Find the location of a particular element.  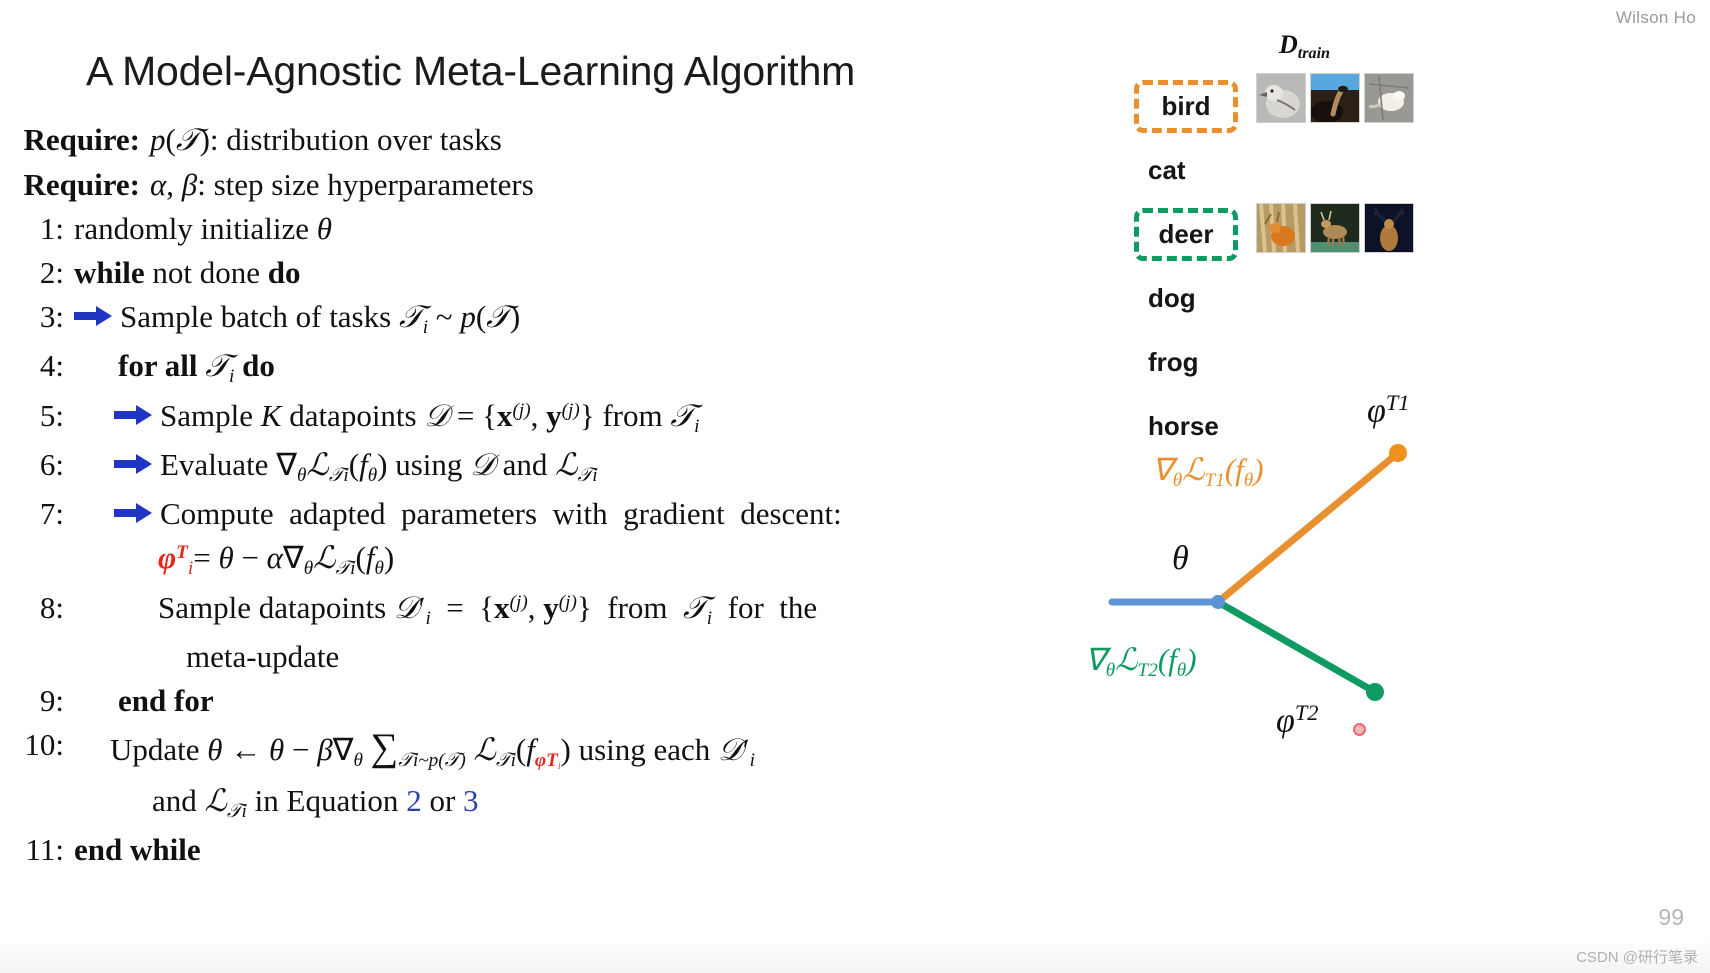

cursor-pointer is located at coordinates (1359, 729).